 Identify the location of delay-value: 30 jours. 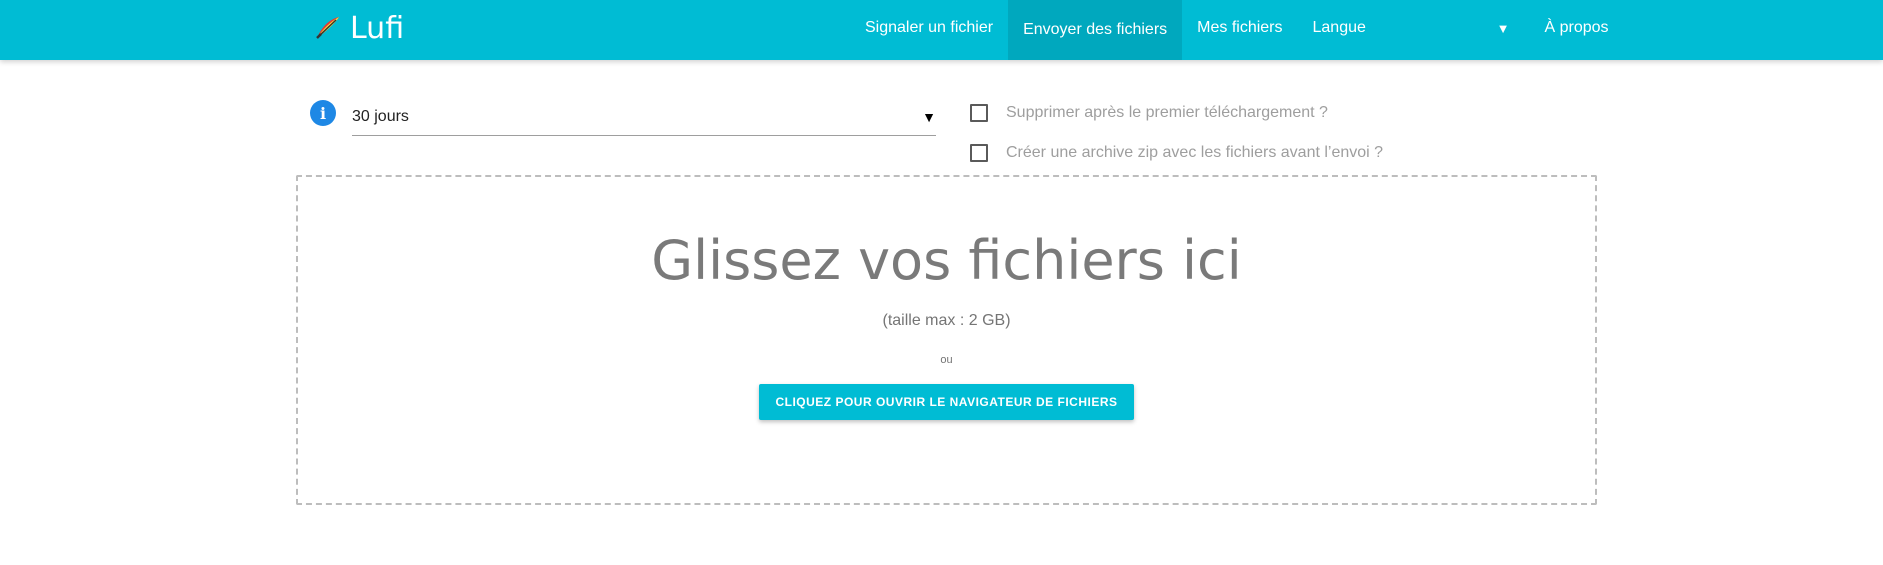
(380, 116).